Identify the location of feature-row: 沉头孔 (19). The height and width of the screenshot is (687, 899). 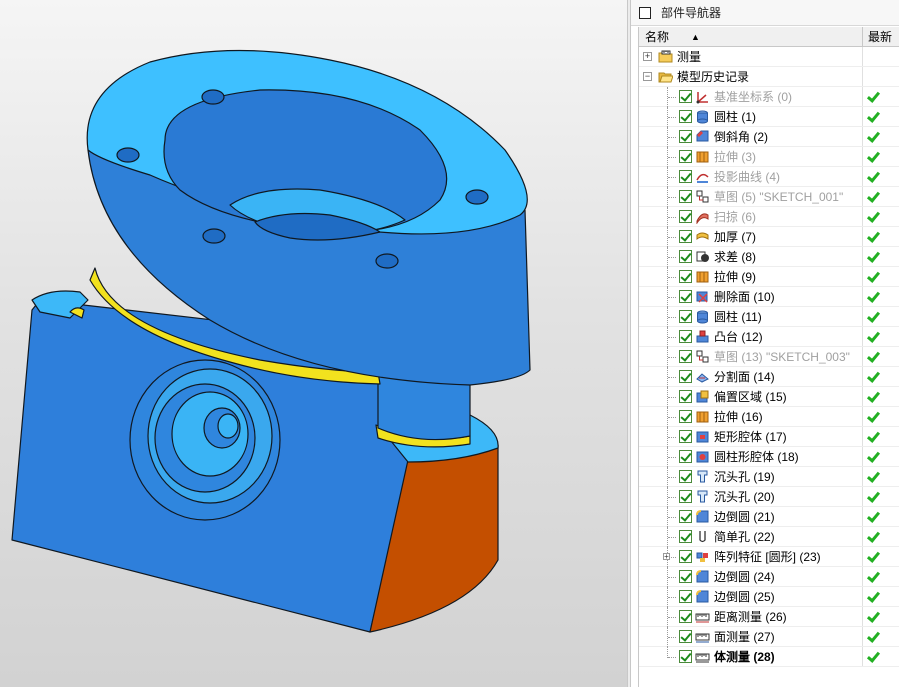
(769, 477).